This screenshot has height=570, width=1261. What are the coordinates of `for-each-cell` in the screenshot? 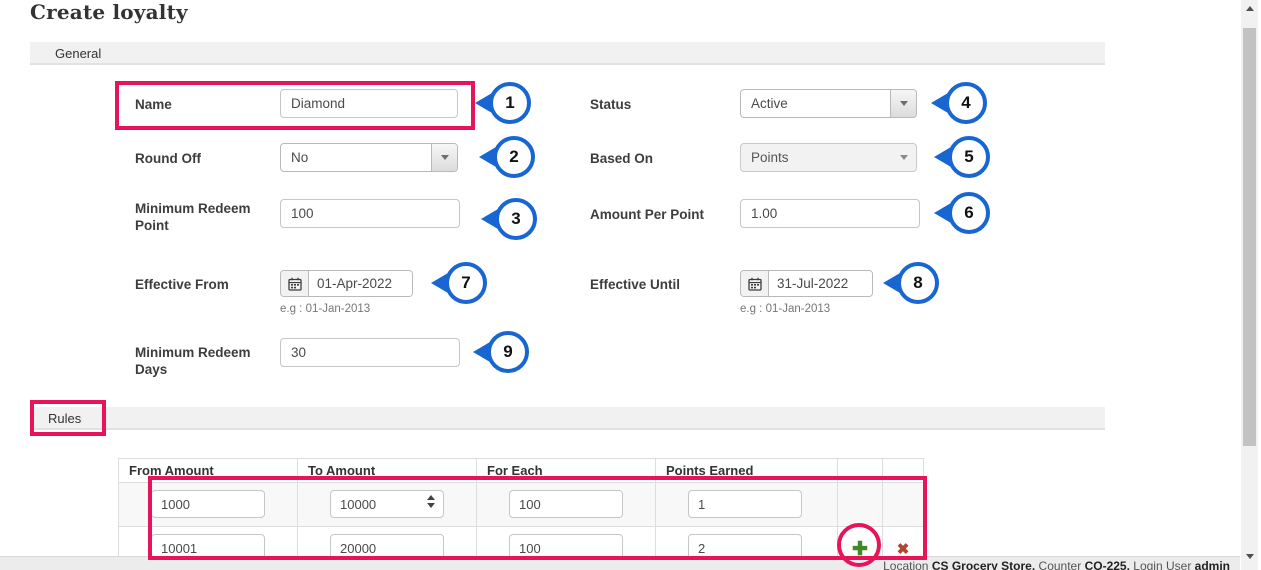 It's located at (566, 504).